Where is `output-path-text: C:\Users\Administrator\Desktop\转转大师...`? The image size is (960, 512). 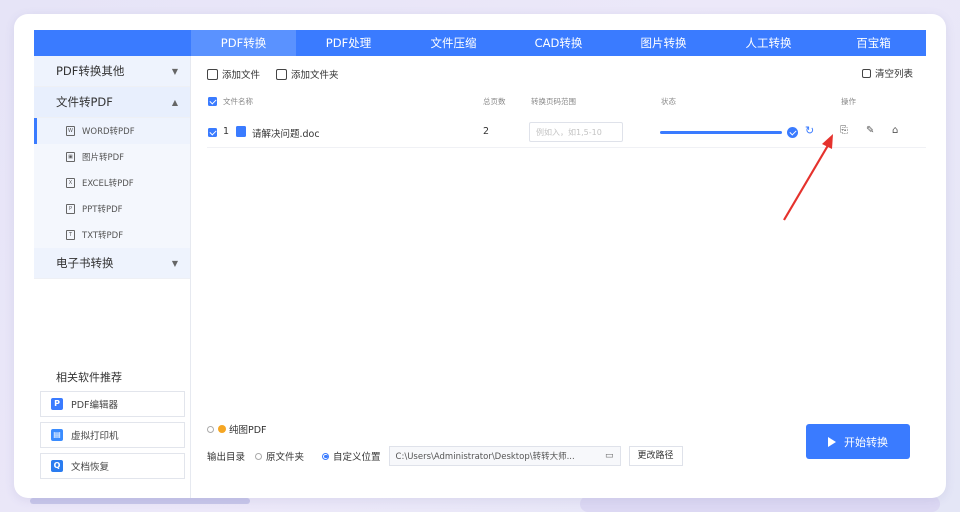
output-path-text: C:\Users\Administrator\Desktop\转转大师... is located at coordinates (485, 457).